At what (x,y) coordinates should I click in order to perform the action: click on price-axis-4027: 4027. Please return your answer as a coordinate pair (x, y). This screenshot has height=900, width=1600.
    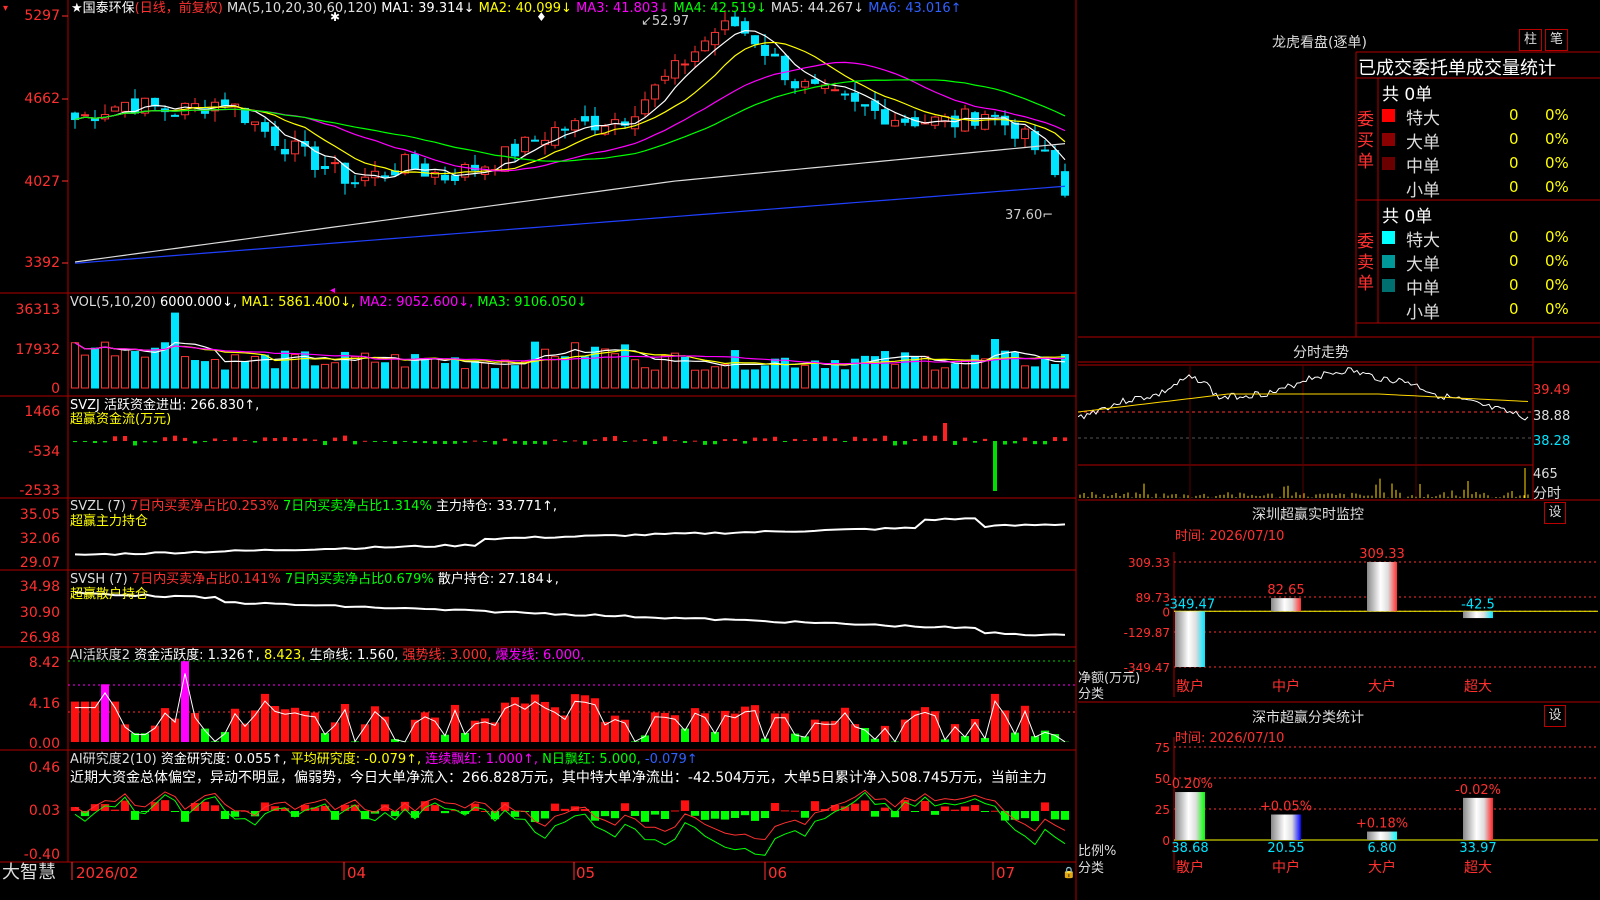
    Looking at the image, I should click on (42, 182).